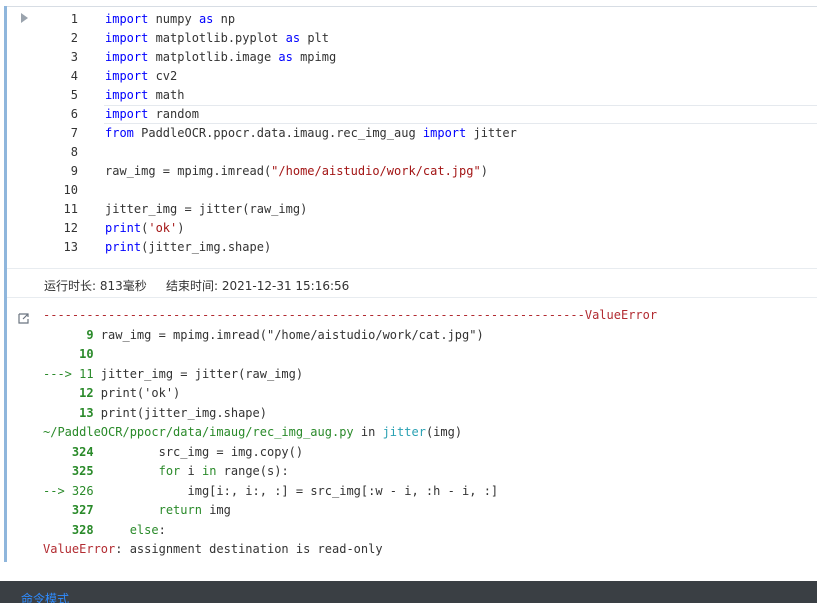  Describe the element at coordinates (70, 190) in the screenshot. I see `line-number: 10` at that location.